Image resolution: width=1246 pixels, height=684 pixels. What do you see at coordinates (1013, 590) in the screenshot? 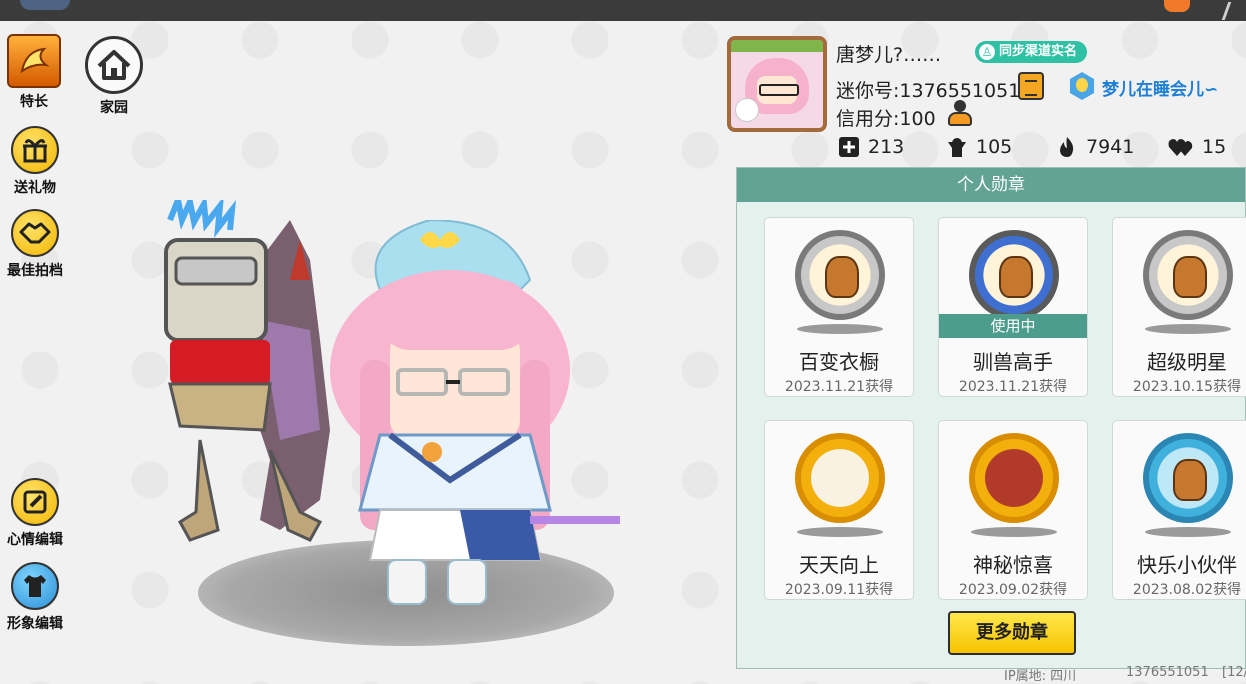
I see `medal-date: 2023.09.02获得` at bounding box center [1013, 590].